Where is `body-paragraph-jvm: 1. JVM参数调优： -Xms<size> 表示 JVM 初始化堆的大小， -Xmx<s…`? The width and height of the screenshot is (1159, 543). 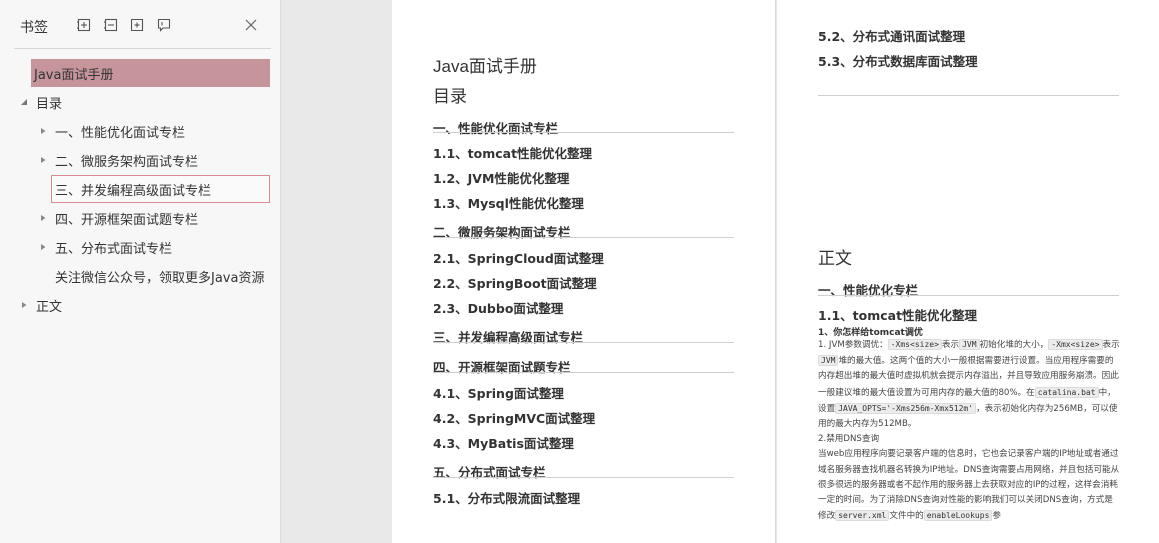 body-paragraph-jvm: 1. JVM参数调优： -Xms<size> 表示 JVM 初始化堆的大小， -Xmx<s… is located at coordinates (969, 430).